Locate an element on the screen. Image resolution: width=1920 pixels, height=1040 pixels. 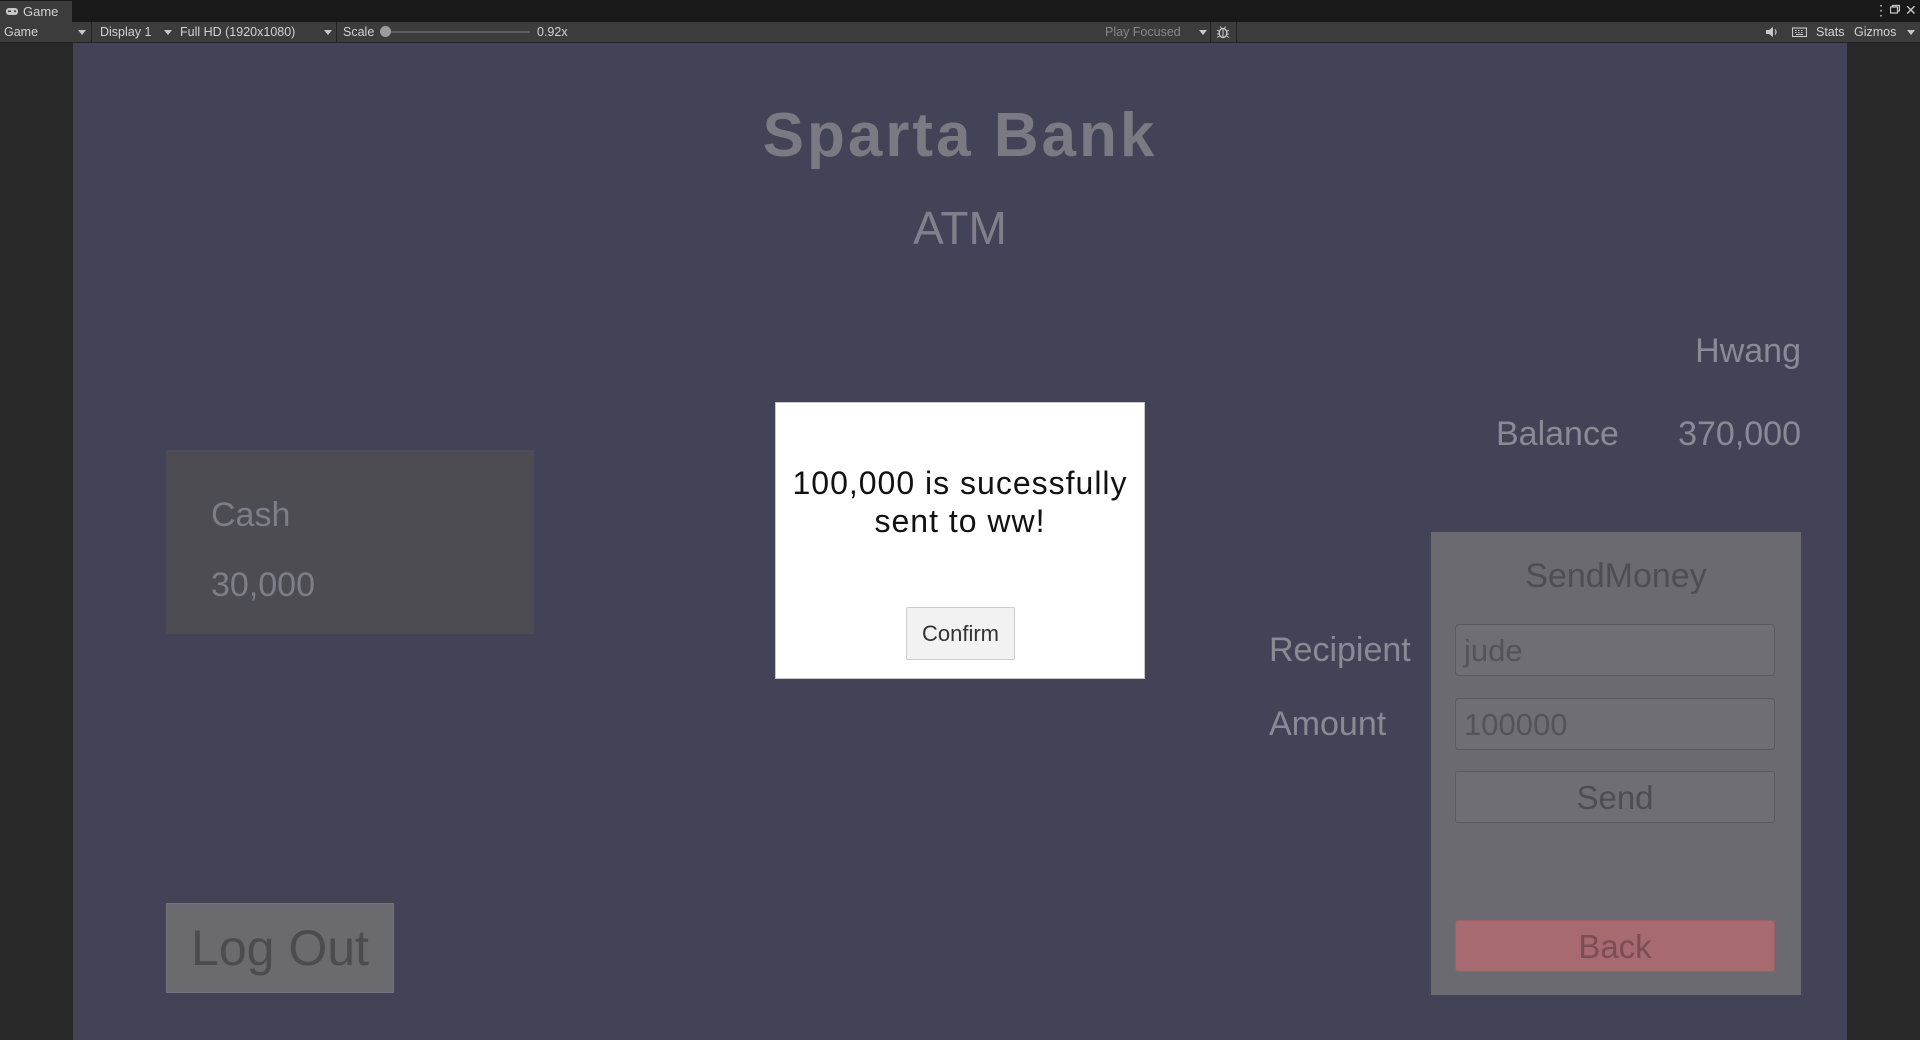
tab-game: Game is located at coordinates (36, 11).